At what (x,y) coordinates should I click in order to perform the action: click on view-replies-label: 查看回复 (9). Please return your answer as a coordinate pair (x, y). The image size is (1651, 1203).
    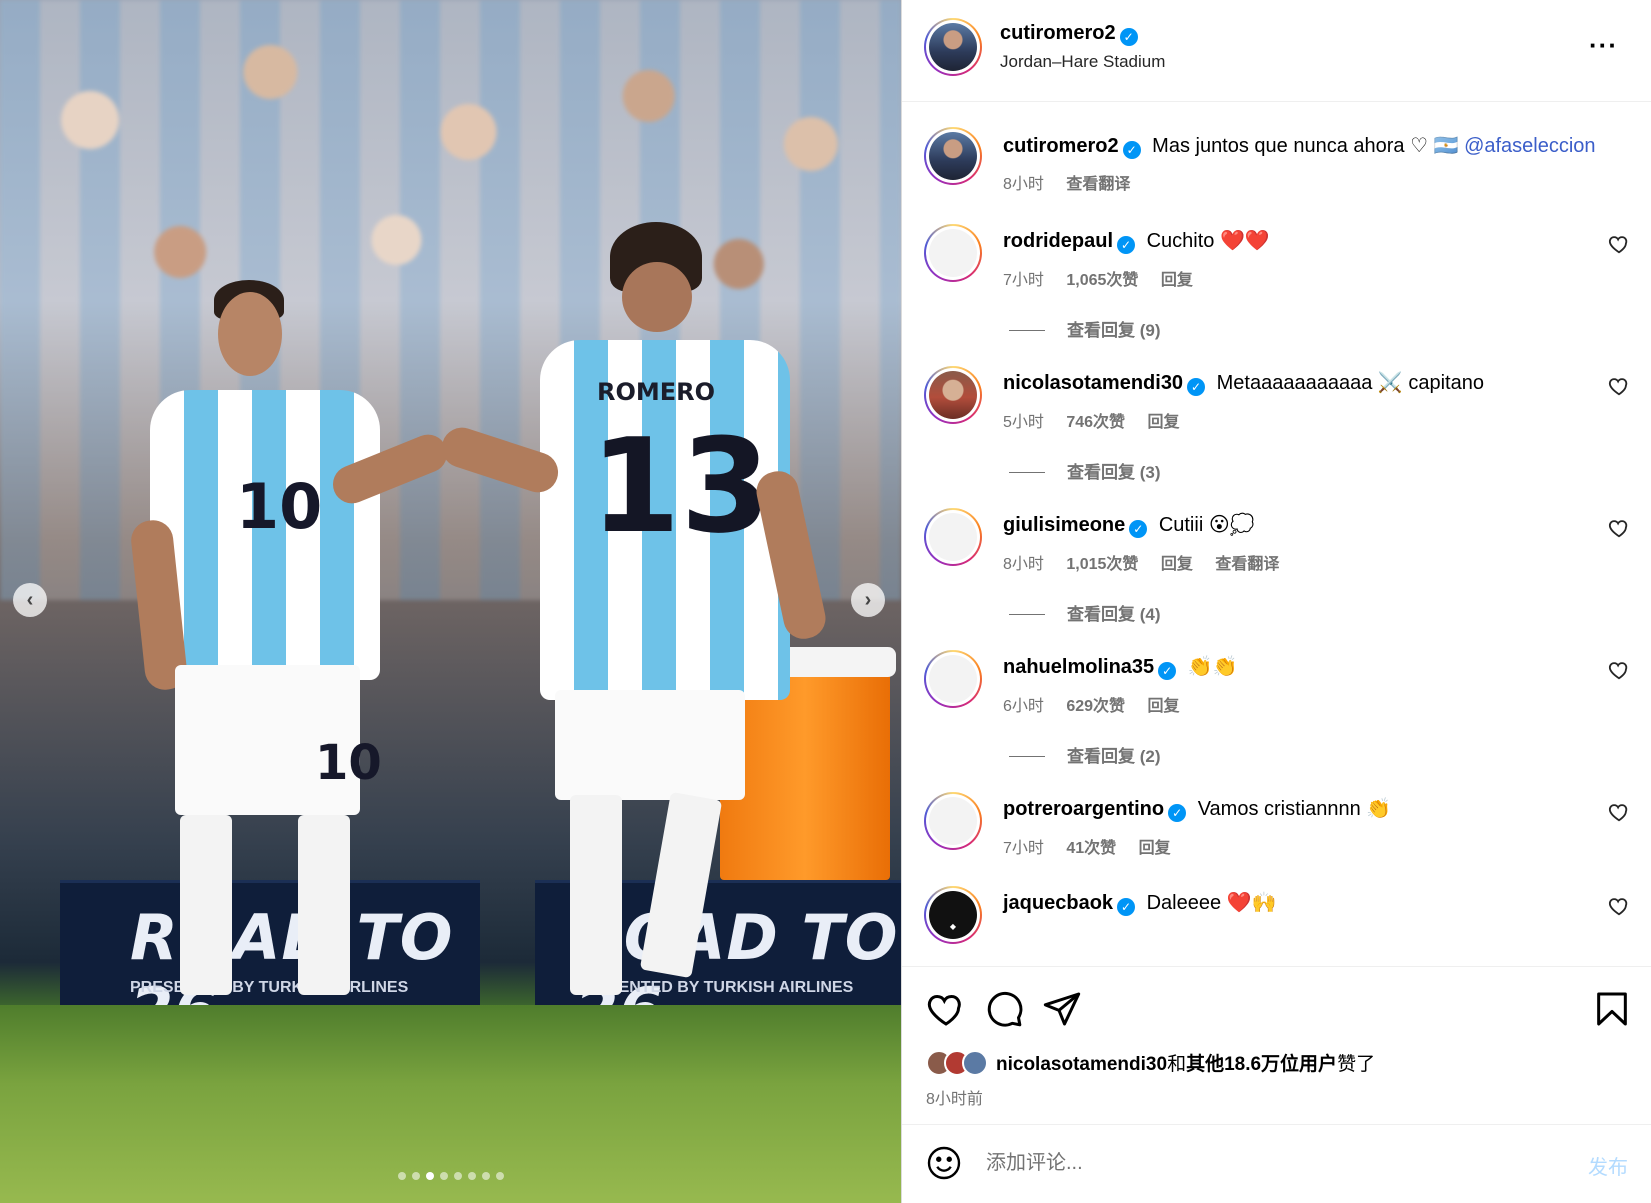
    Looking at the image, I should click on (1114, 330).